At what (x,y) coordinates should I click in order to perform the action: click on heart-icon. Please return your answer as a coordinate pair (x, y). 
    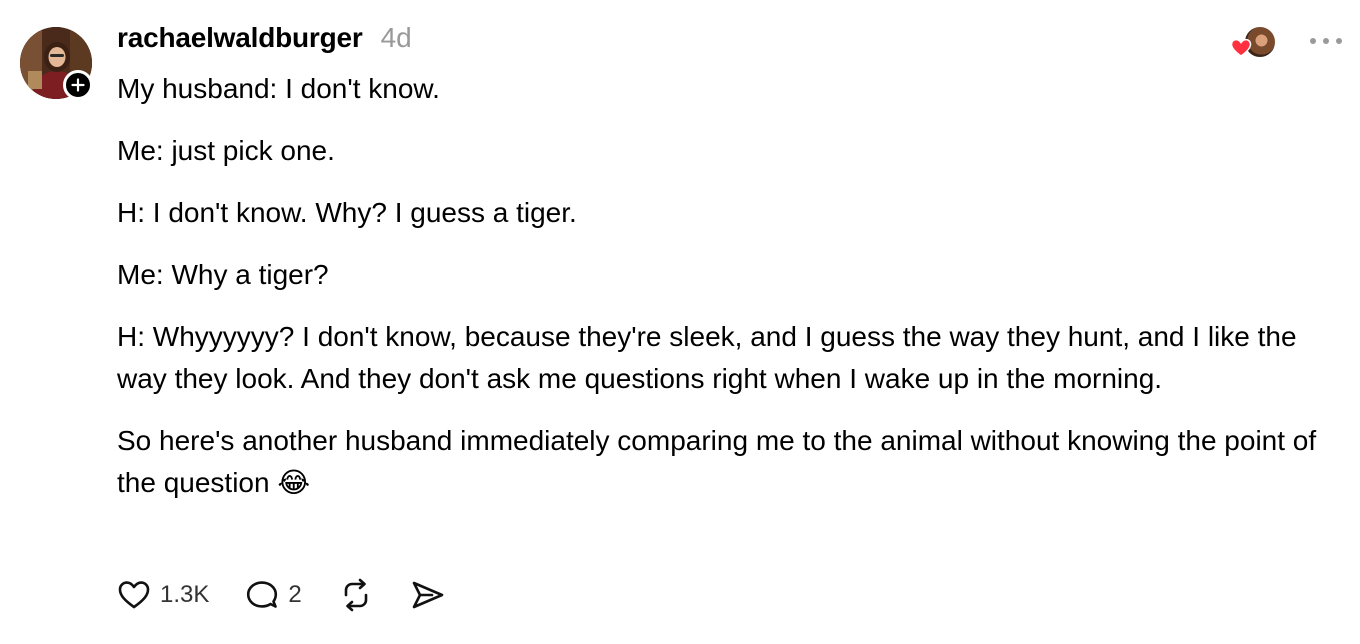
    Looking at the image, I should click on (1241, 47).